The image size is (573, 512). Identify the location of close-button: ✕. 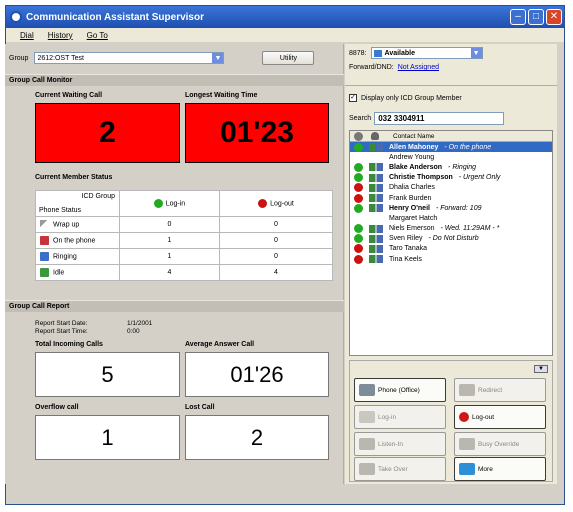
(554, 17).